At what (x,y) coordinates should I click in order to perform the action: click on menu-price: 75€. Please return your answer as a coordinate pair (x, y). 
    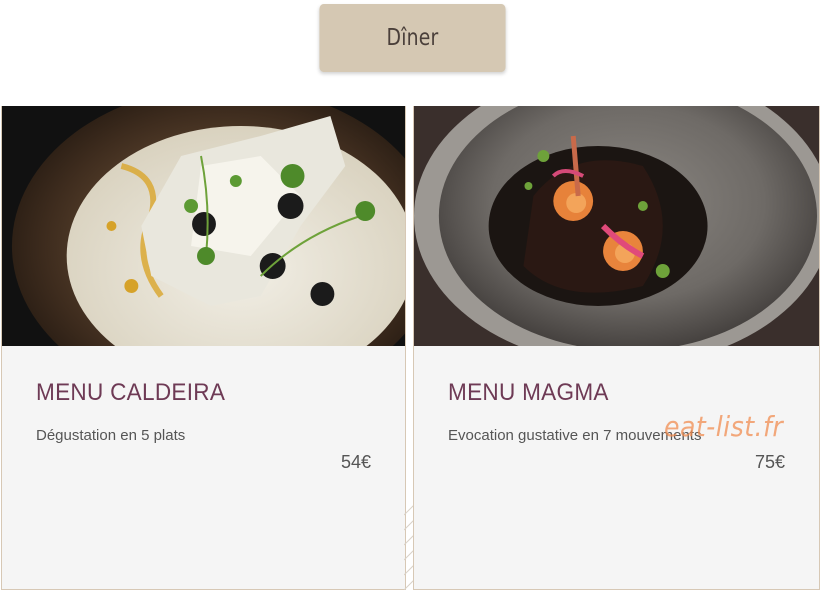
    Looking at the image, I should click on (769, 462).